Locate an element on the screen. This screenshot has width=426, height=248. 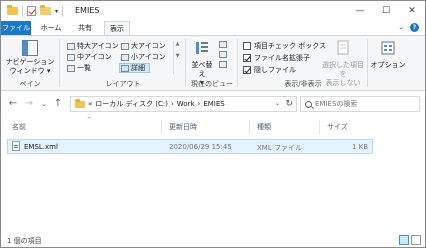
size-columns-icon is located at coordinates (223, 64).